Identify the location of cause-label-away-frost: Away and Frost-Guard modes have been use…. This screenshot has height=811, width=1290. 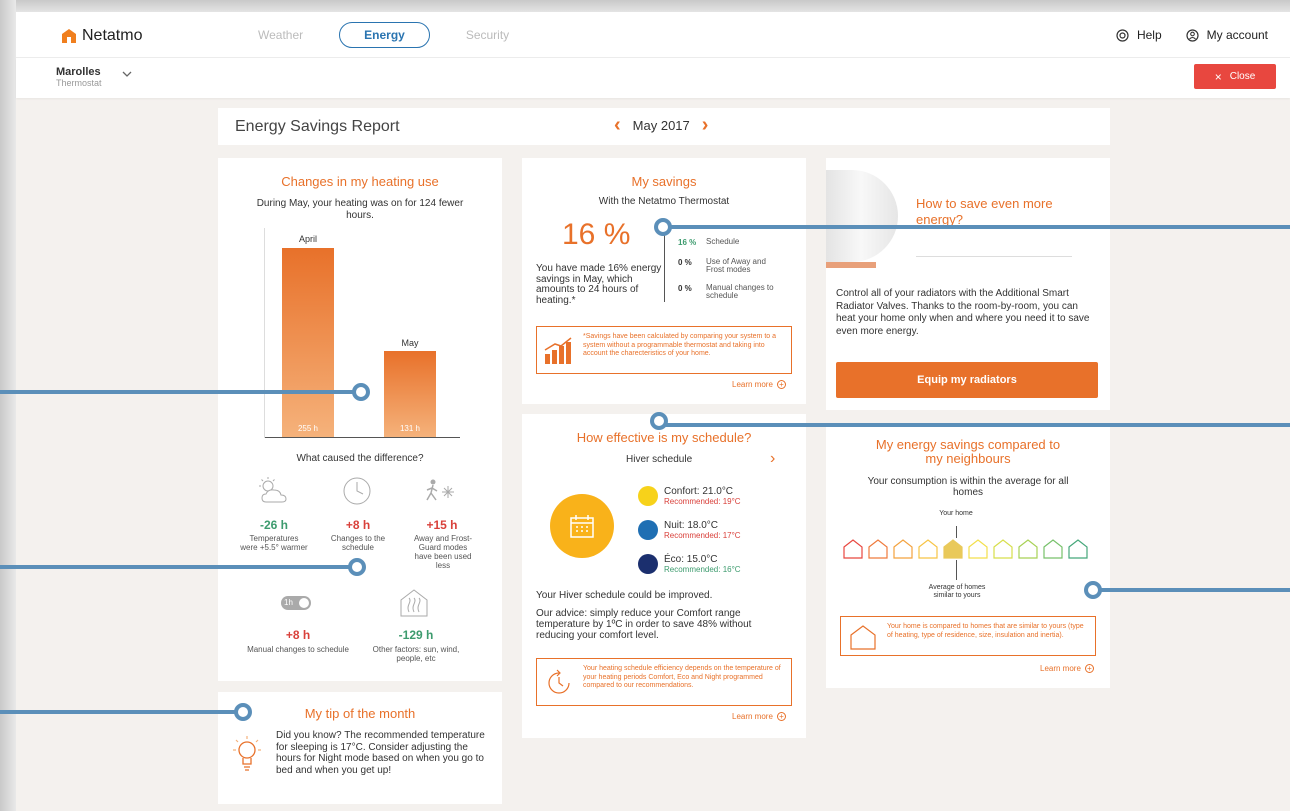
(443, 552).